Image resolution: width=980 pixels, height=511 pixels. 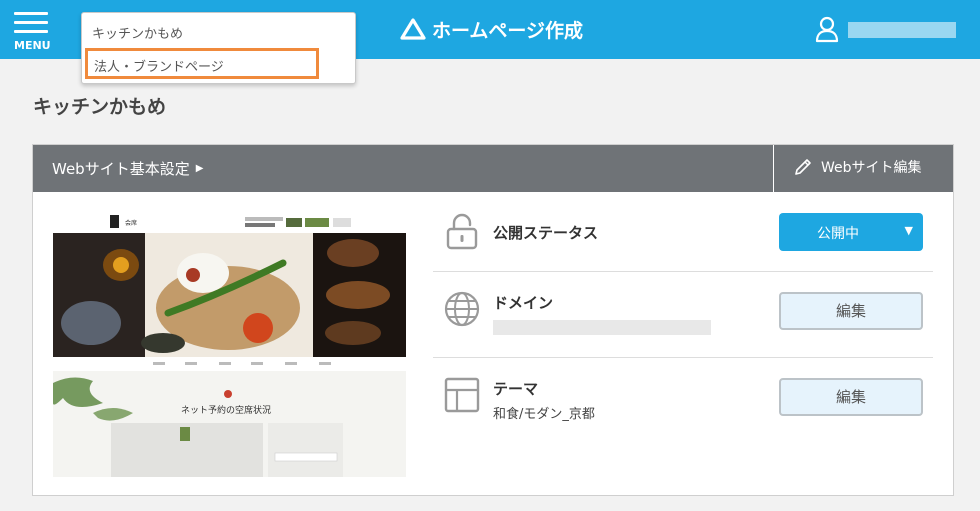 What do you see at coordinates (226, 410) in the screenshot?
I see `preview-reservation-heading: ネット予約の空席状況` at bounding box center [226, 410].